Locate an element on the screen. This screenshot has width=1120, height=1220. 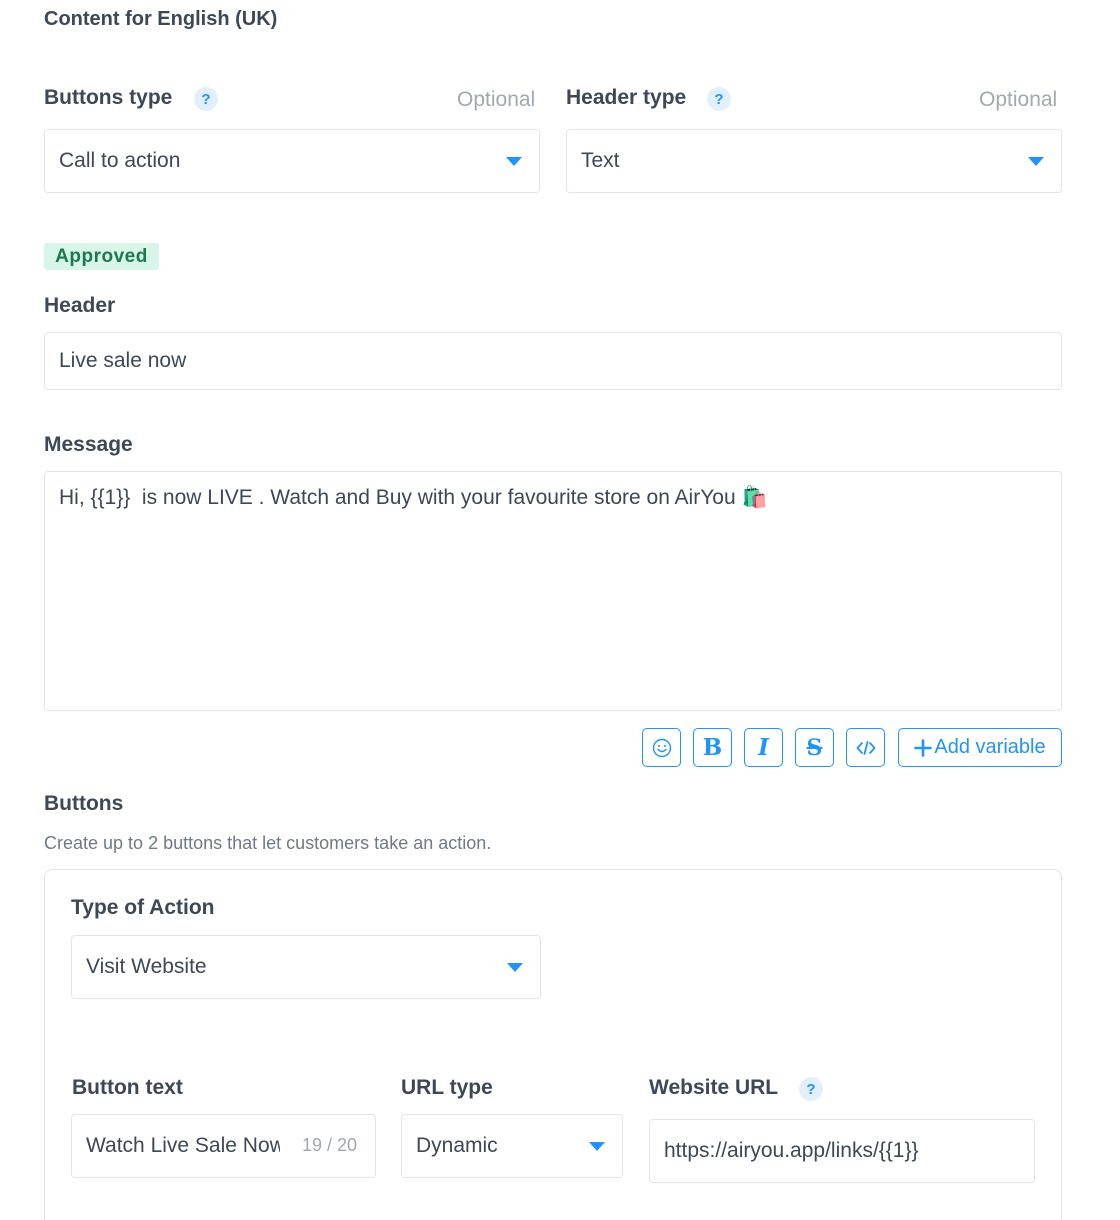
header-type-help-icon: ? is located at coordinates (719, 99).